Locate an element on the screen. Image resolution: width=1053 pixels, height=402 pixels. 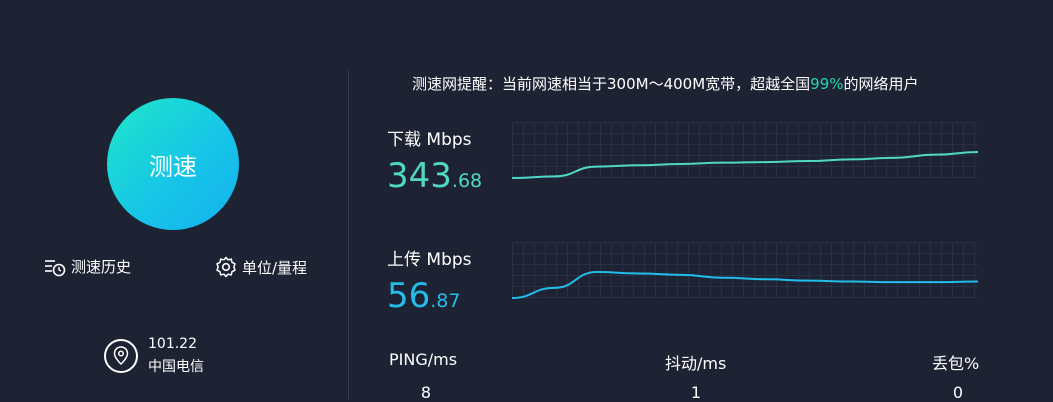
server-isp: 中国电信 is located at coordinates (176, 367).